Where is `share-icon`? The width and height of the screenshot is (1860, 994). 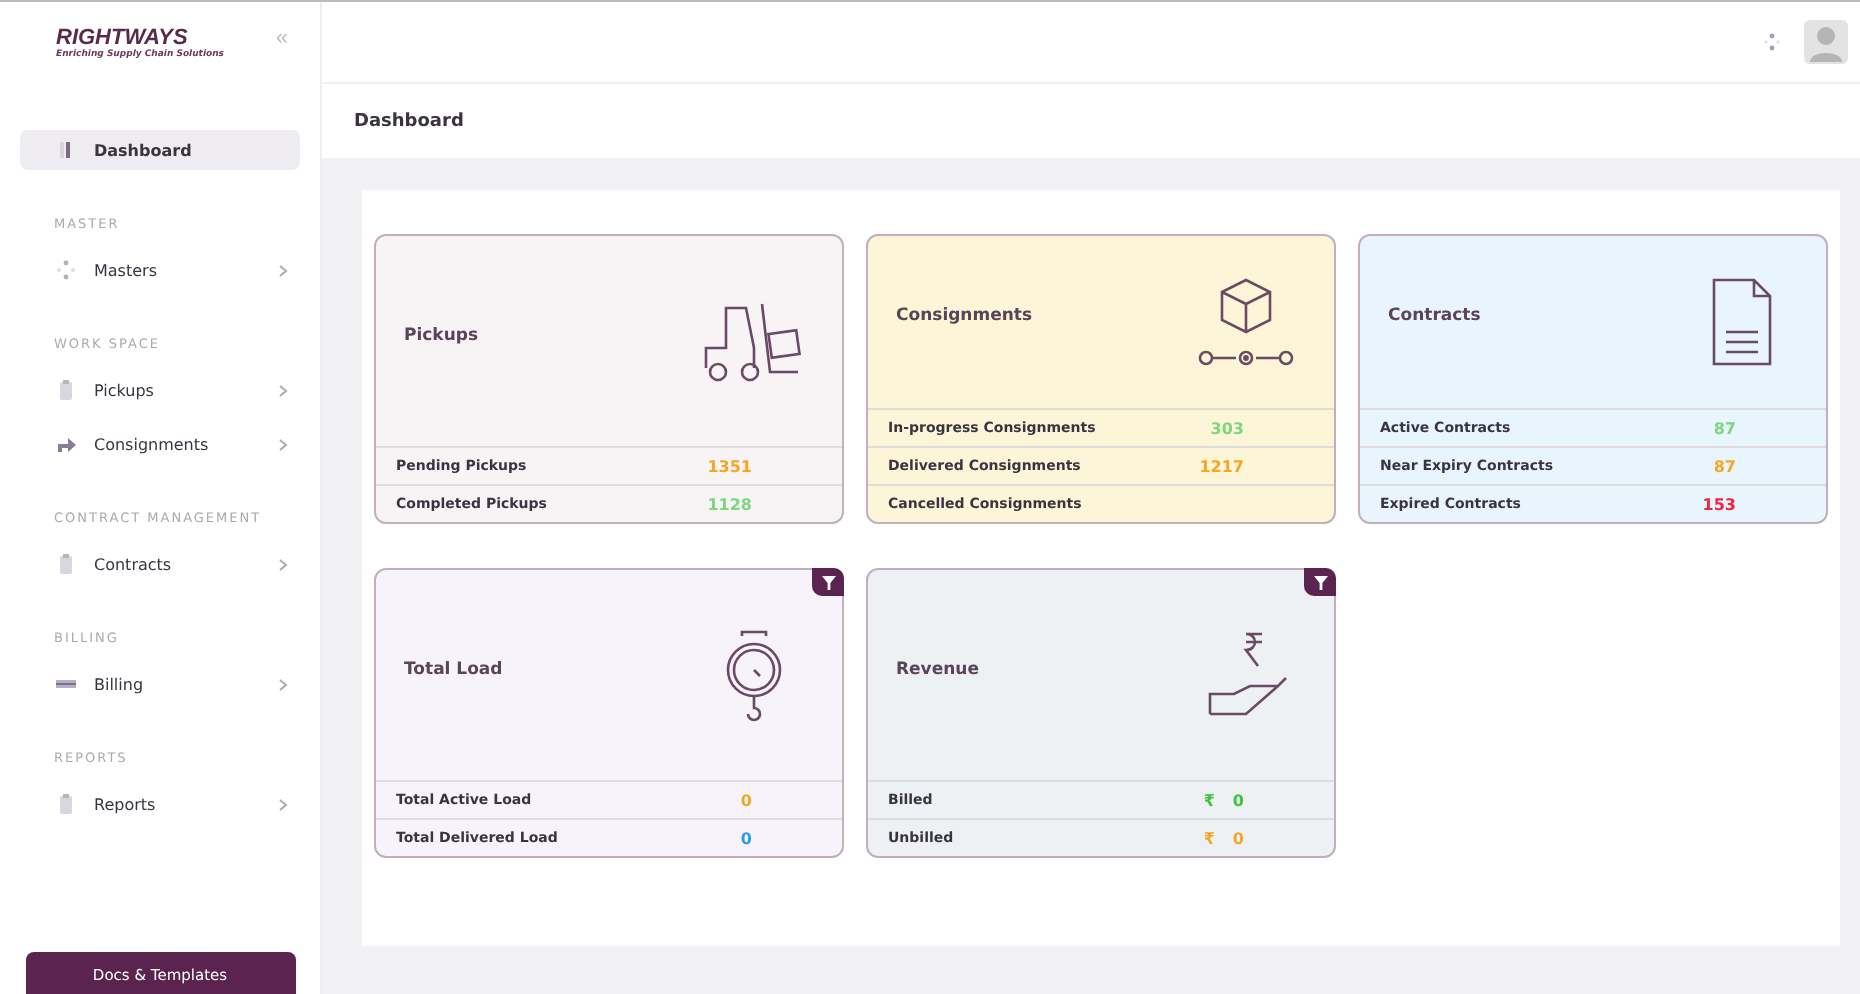
share-icon is located at coordinates (66, 444).